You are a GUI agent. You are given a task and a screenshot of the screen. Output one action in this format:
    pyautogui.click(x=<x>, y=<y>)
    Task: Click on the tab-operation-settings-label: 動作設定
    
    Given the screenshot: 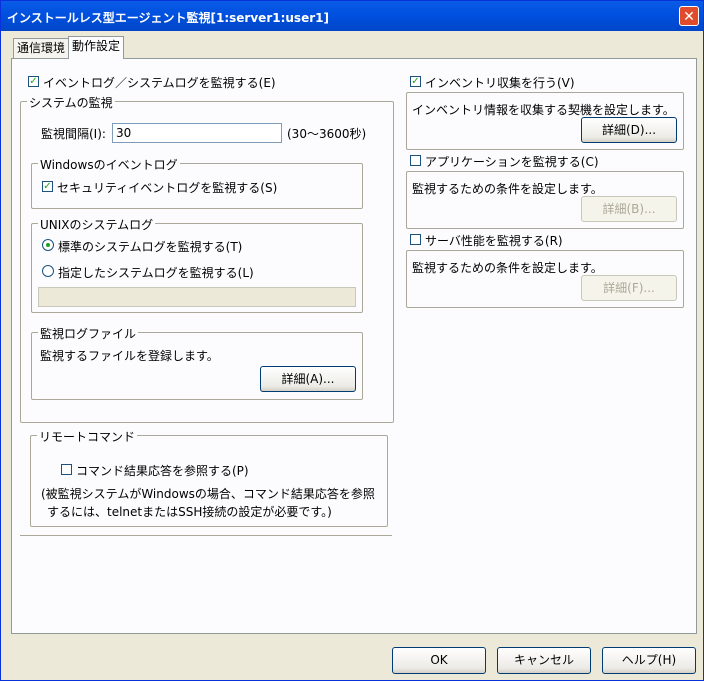 What is the action you would take?
    pyautogui.click(x=96, y=46)
    